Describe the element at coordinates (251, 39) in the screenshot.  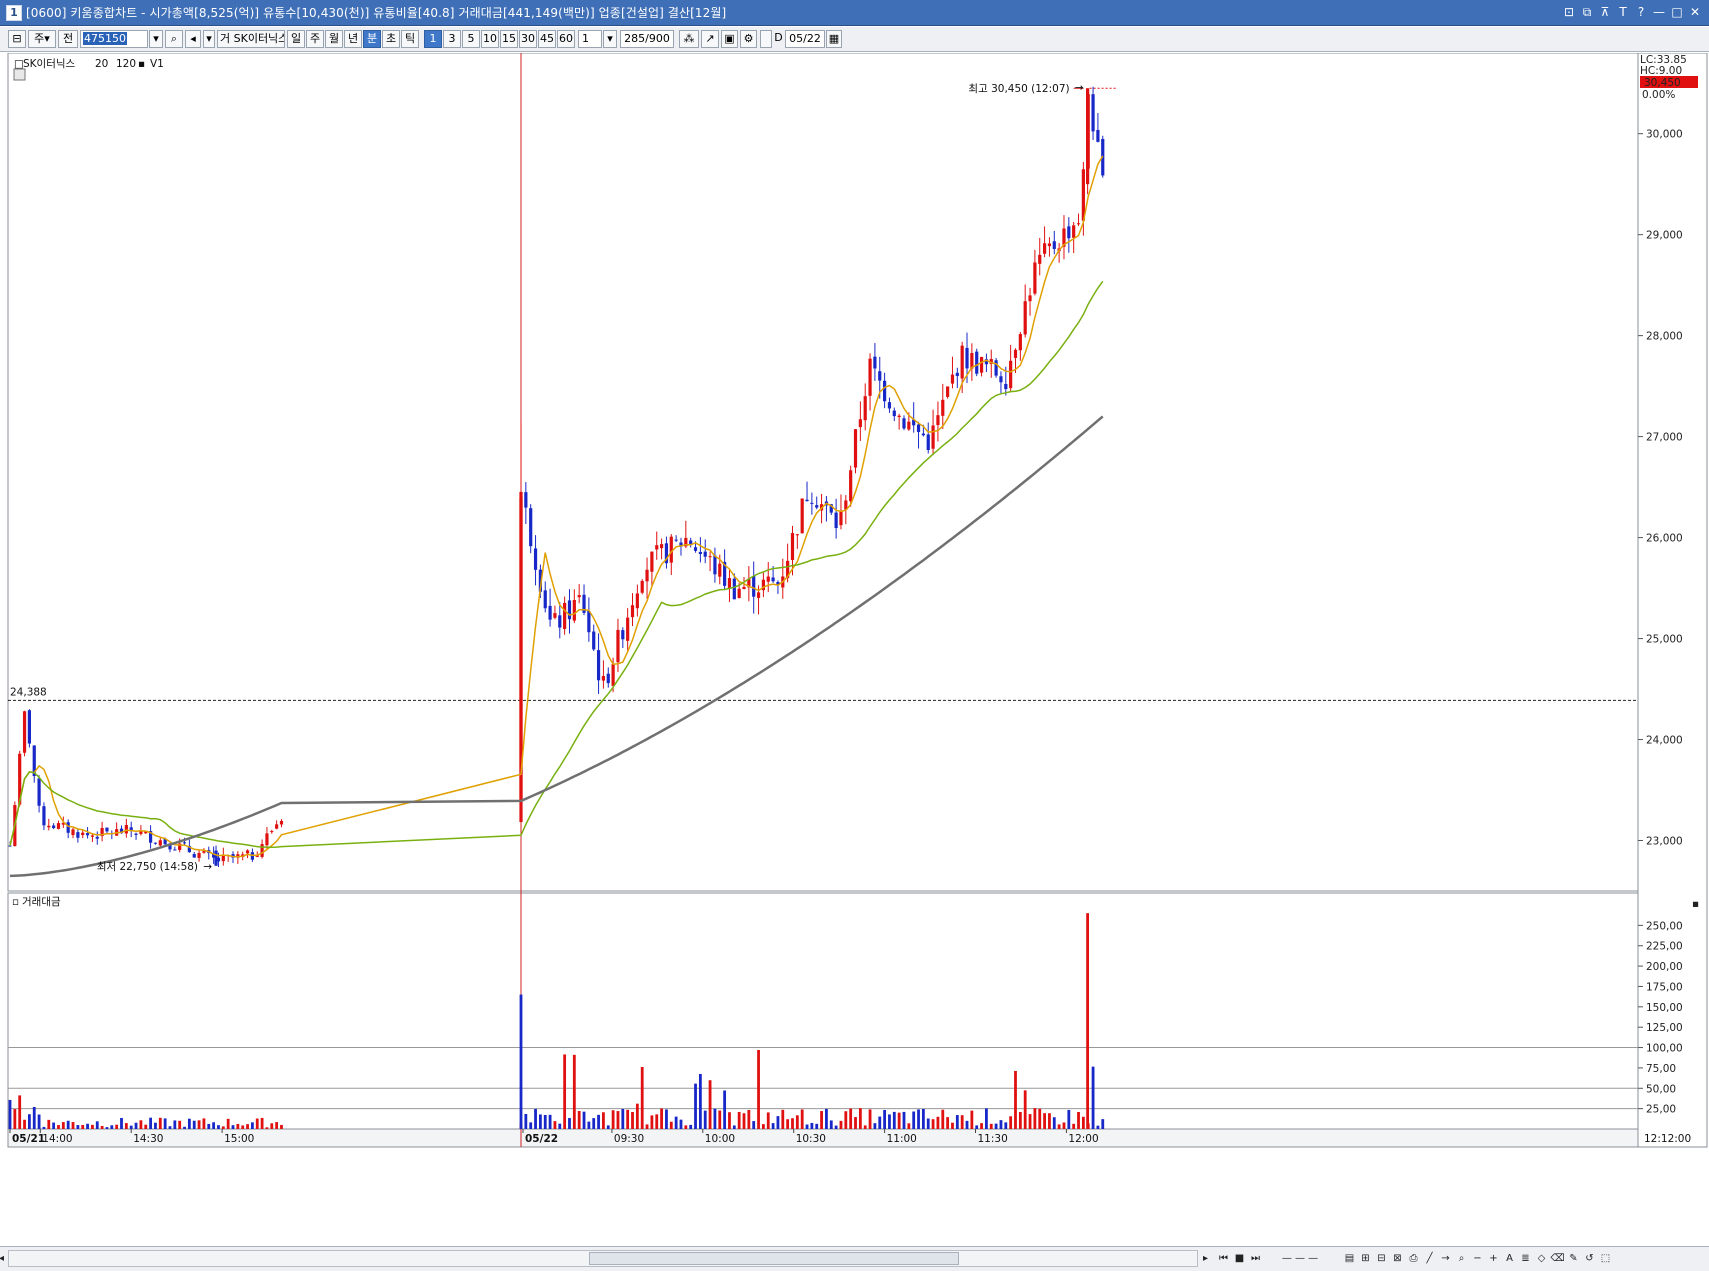
I see `stock-name-field: 거 SK이터닉스` at that location.